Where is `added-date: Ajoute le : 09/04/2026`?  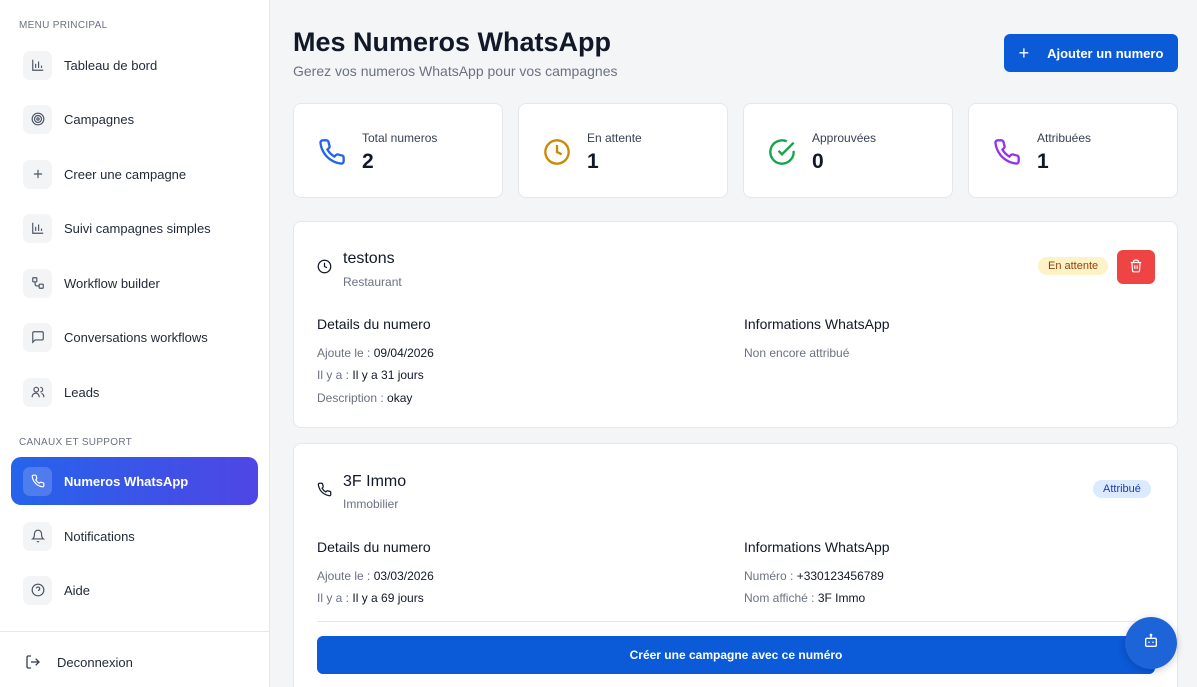
added-date: Ajoute le : 09/04/2026 is located at coordinates (375, 353).